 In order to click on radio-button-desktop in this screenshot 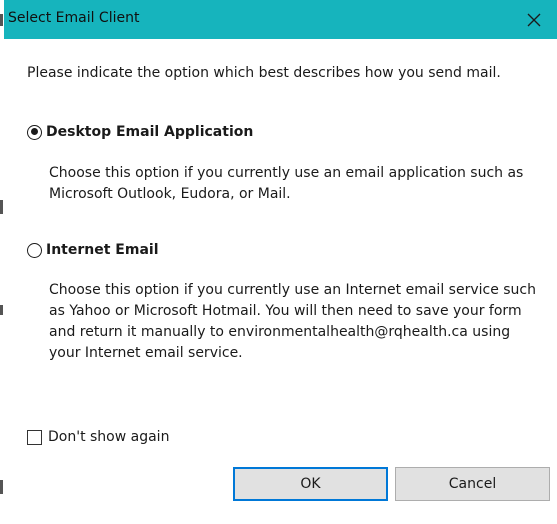, I will do `click(34, 132)`.